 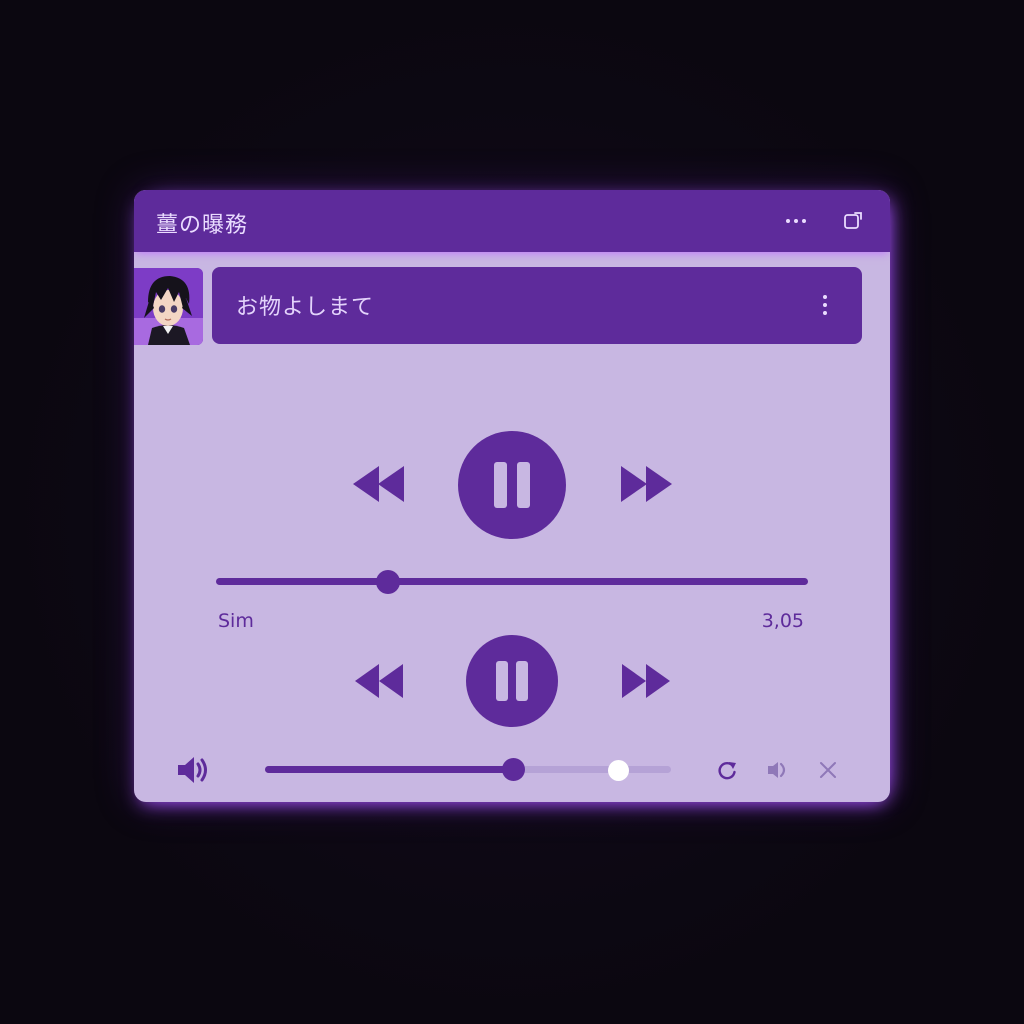 I want to click on close-button, so click(x=828, y=770).